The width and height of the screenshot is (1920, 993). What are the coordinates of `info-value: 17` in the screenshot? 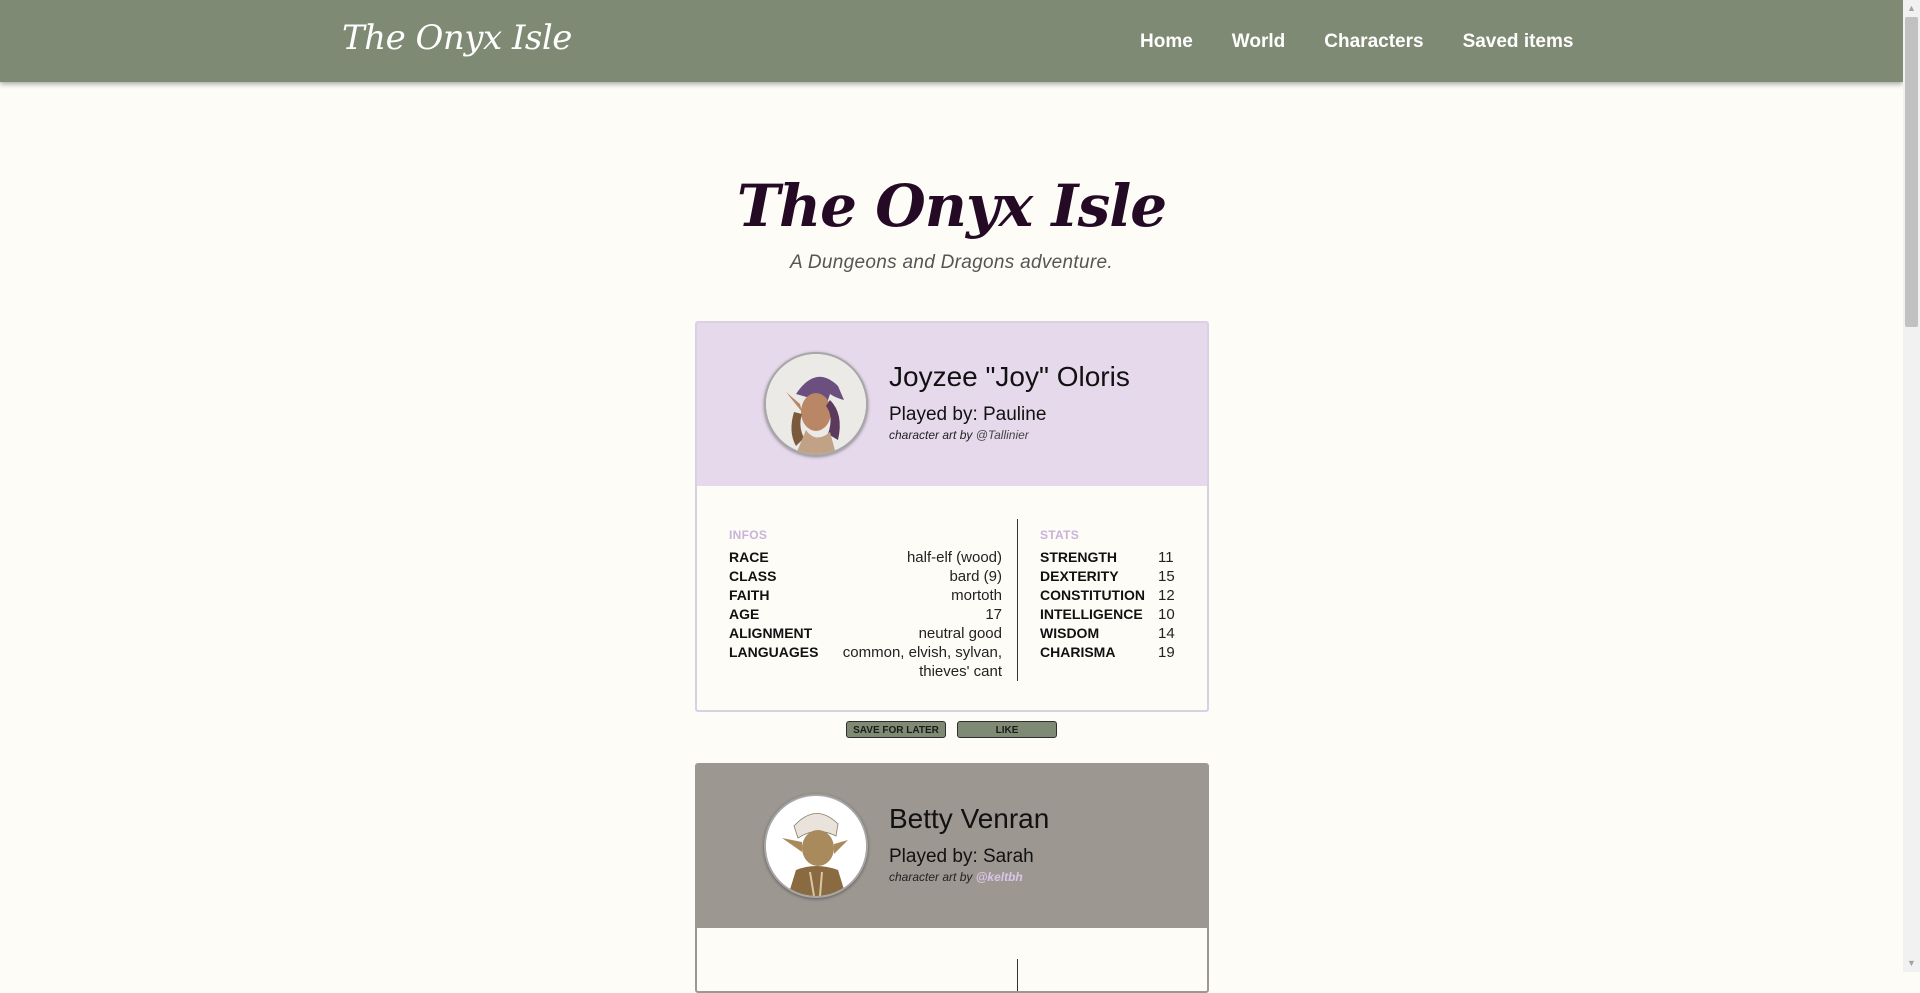 It's located at (993, 614).